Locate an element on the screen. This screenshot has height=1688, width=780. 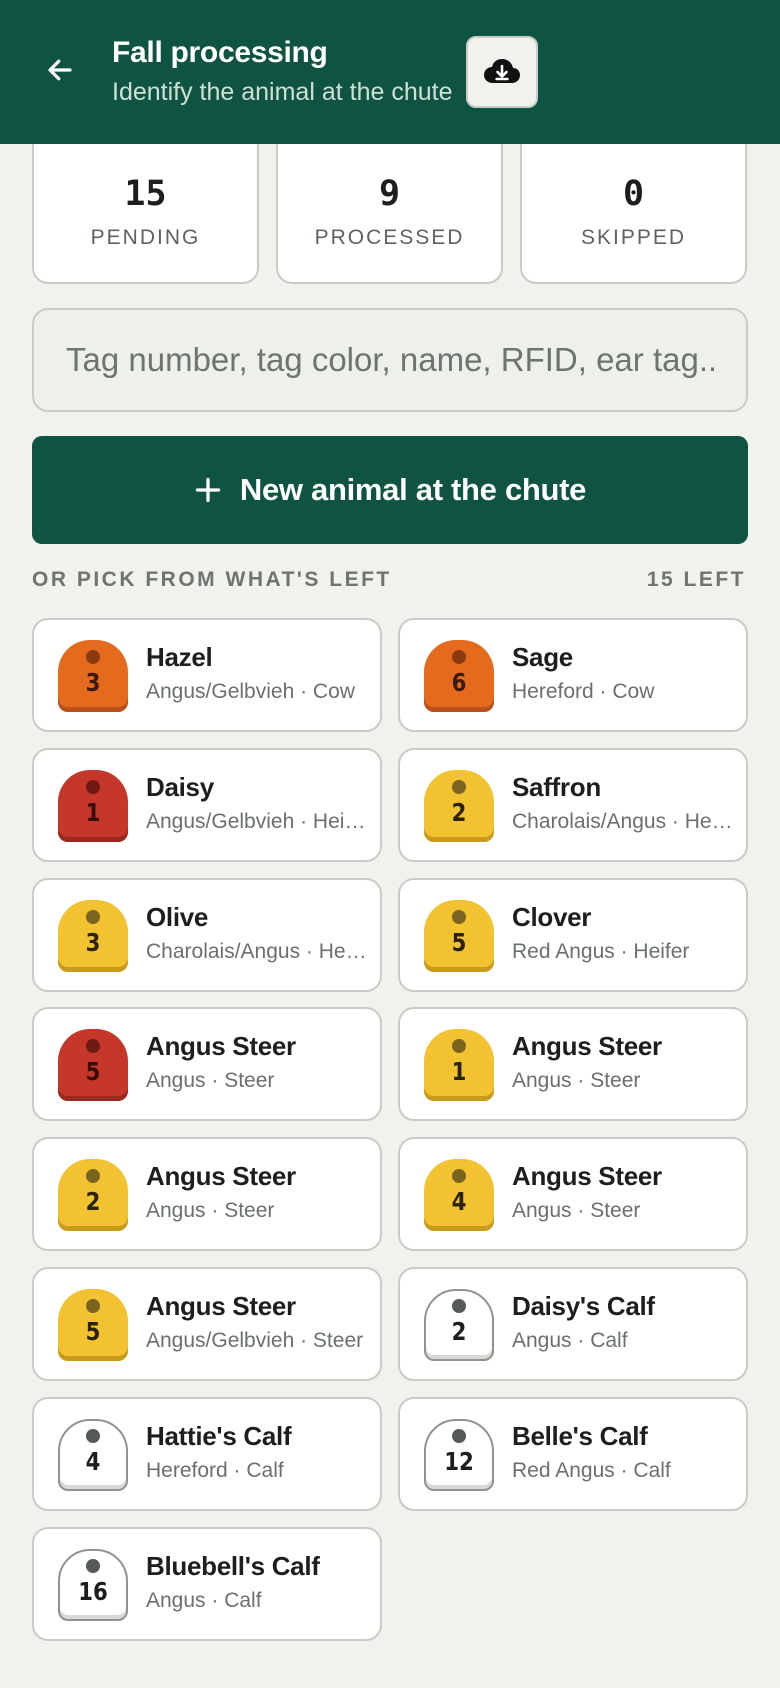
stat-processed: 9 PROCESSED is located at coordinates (389, 214).